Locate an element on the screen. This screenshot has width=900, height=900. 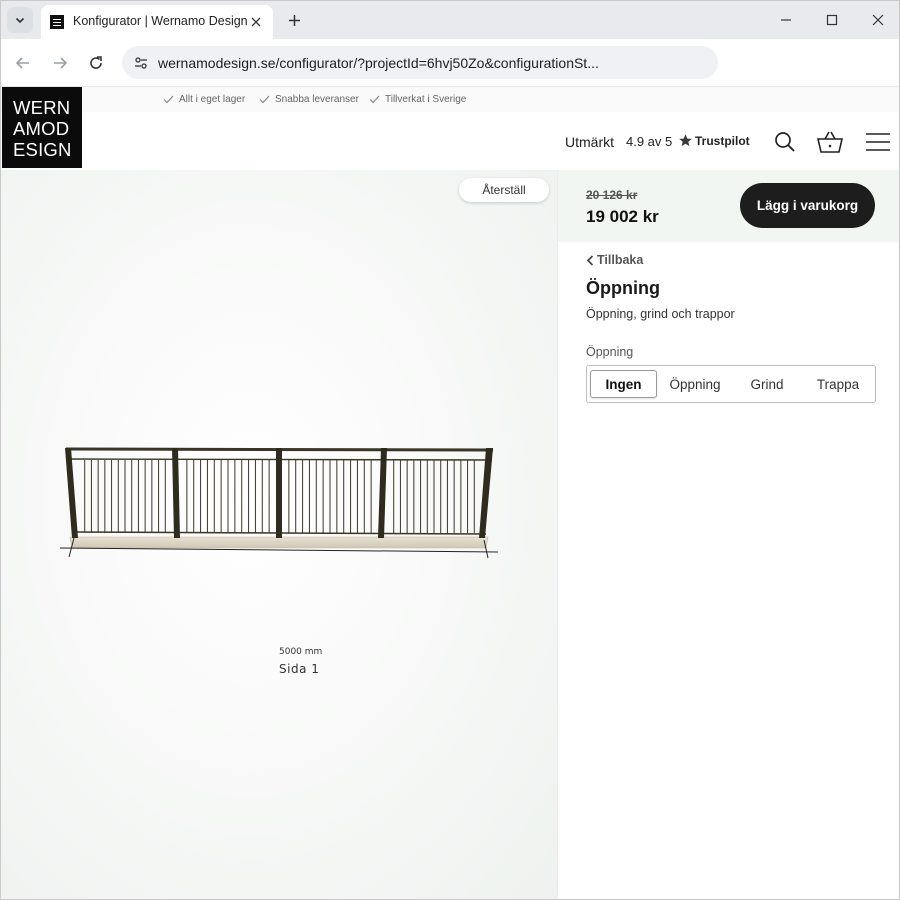
usp-item: Tillverkat i Sverige is located at coordinates (417, 99).